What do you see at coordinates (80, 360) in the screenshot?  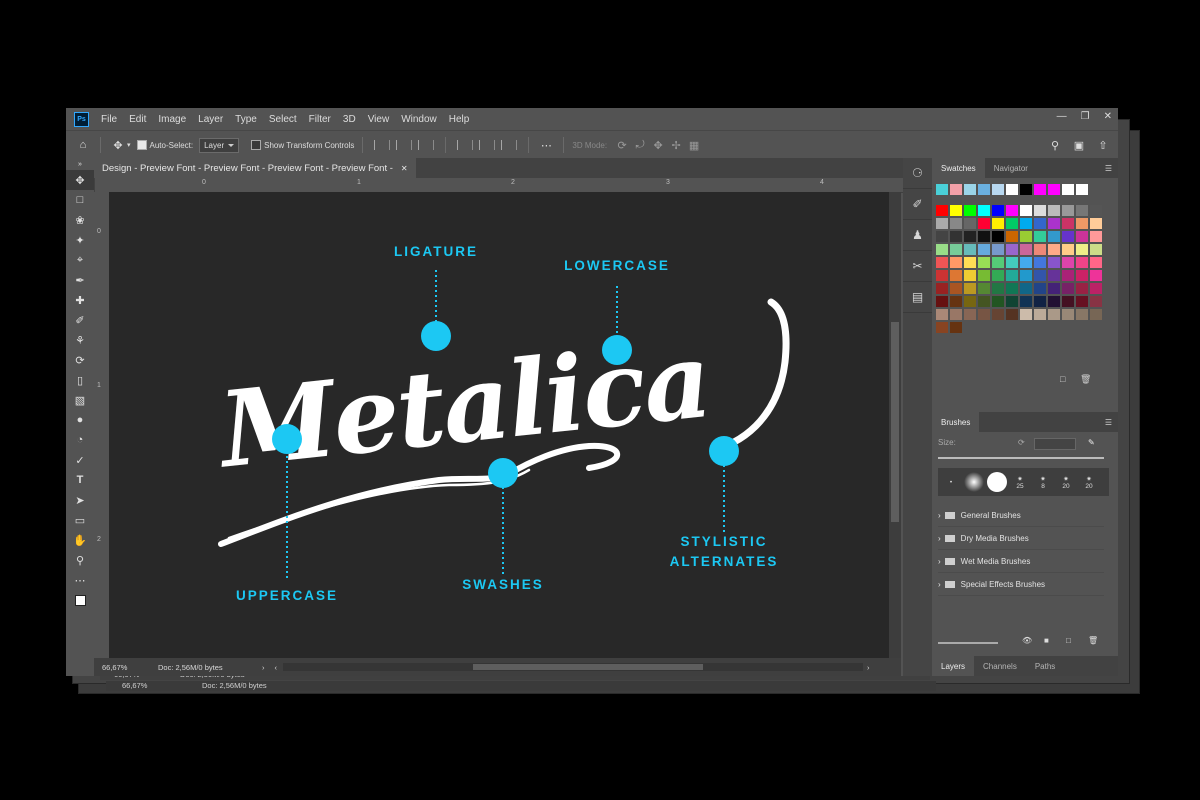 I see `history-brush-tool-icon: ⟳` at bounding box center [80, 360].